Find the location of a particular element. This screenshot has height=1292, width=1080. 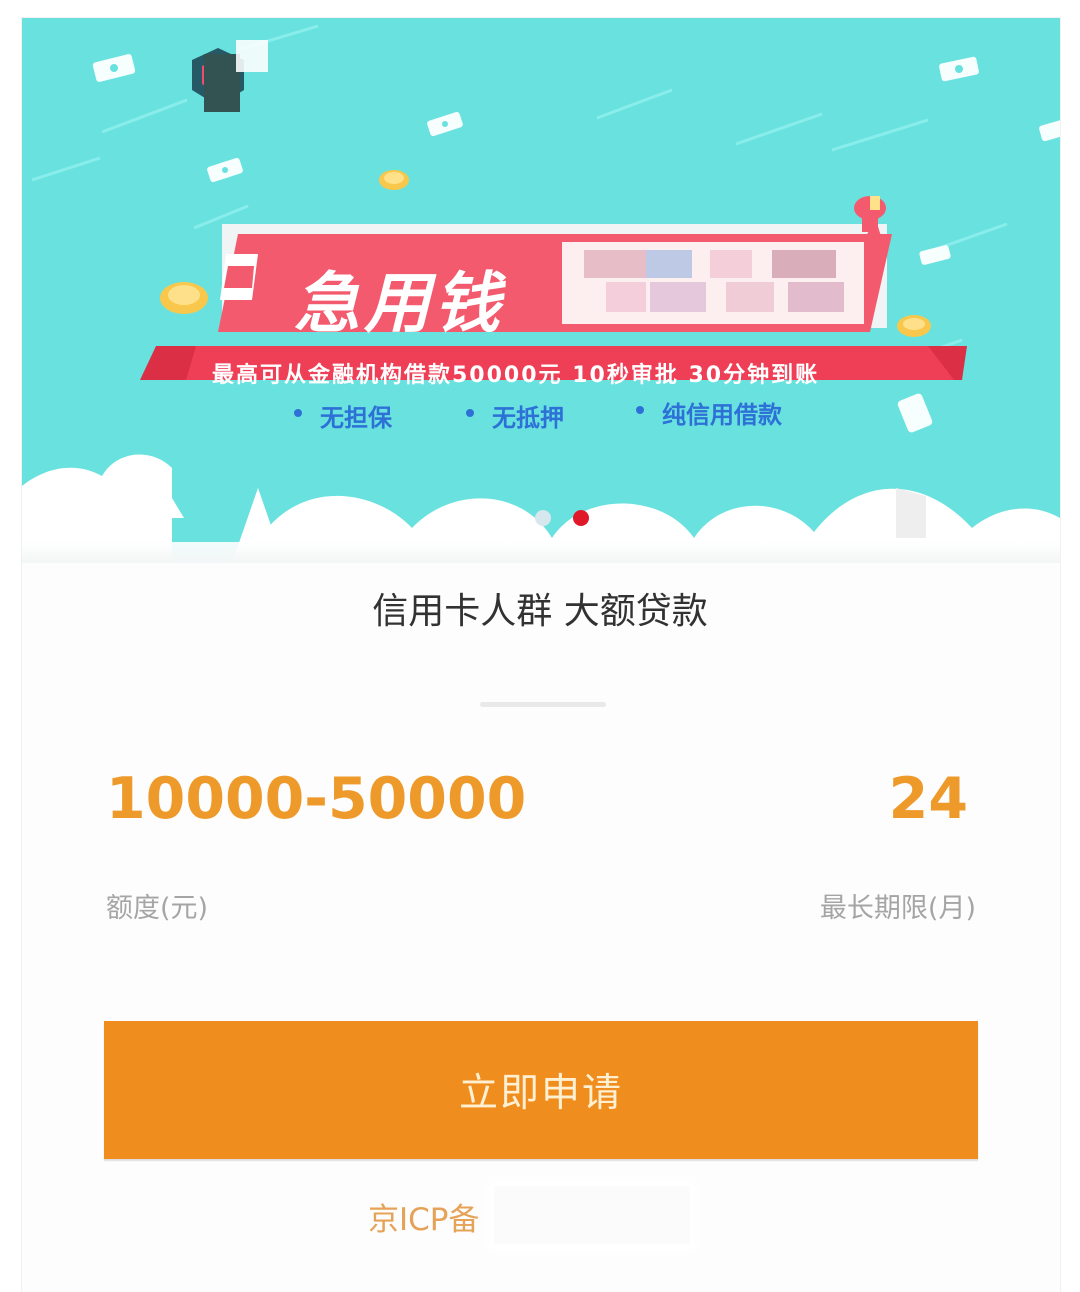

loan-amount-value: 10000-50000 is located at coordinates (316, 799).